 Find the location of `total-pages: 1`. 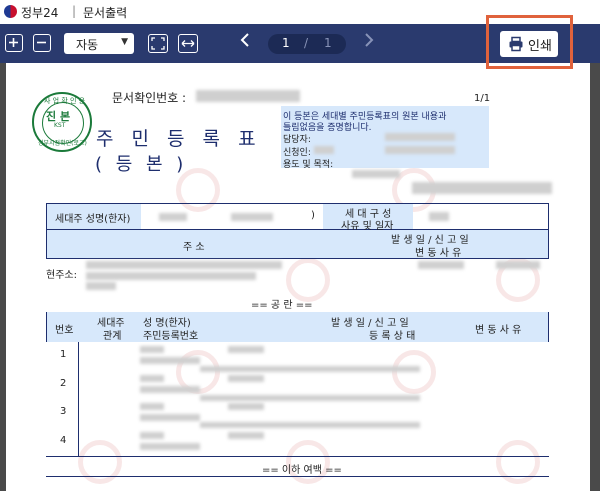

total-pages: 1 is located at coordinates (328, 43).